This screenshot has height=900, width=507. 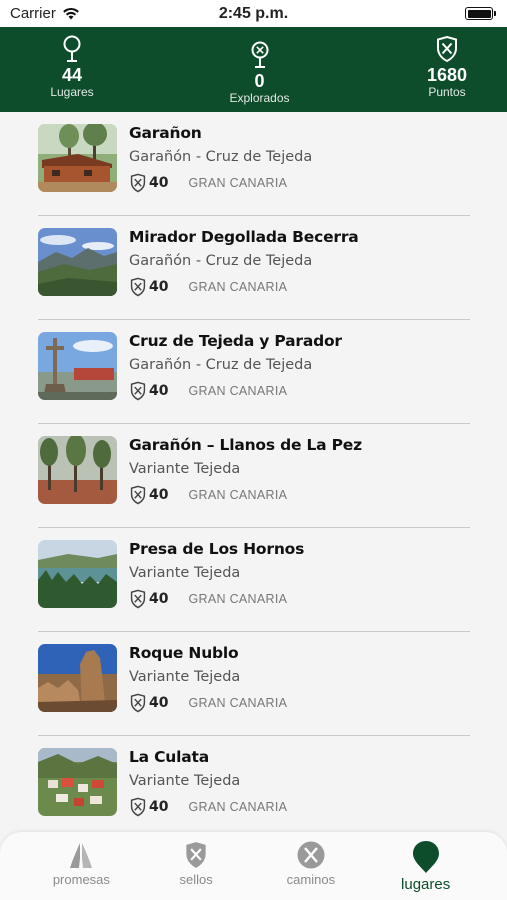 I want to click on status-left: Carrier, so click(x=45, y=13).